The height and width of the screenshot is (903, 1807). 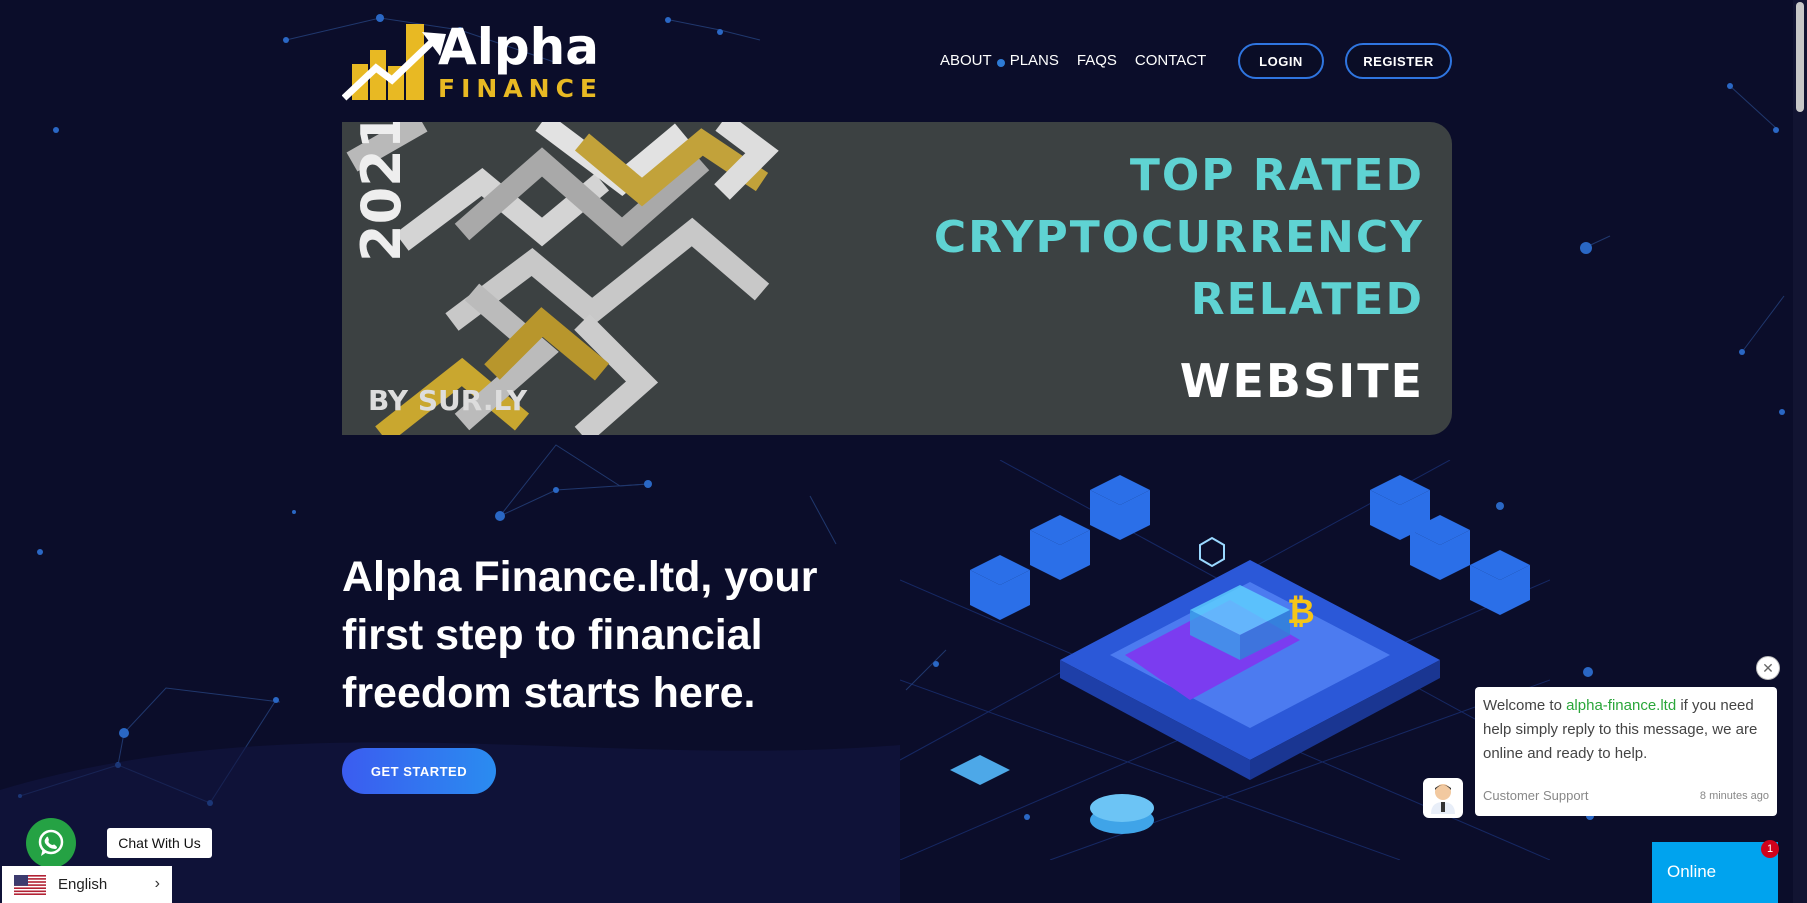 I want to click on register-button: REGISTER, so click(x=1398, y=61).